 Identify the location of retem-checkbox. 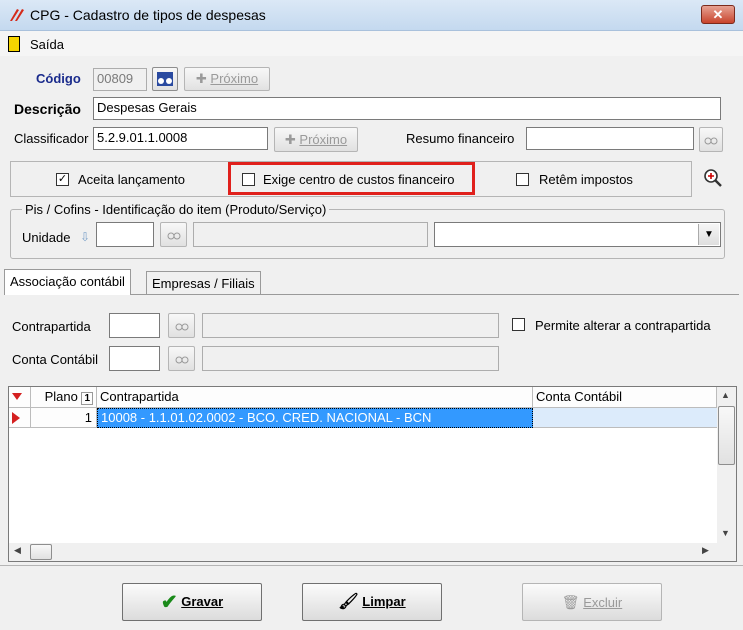
(522, 179).